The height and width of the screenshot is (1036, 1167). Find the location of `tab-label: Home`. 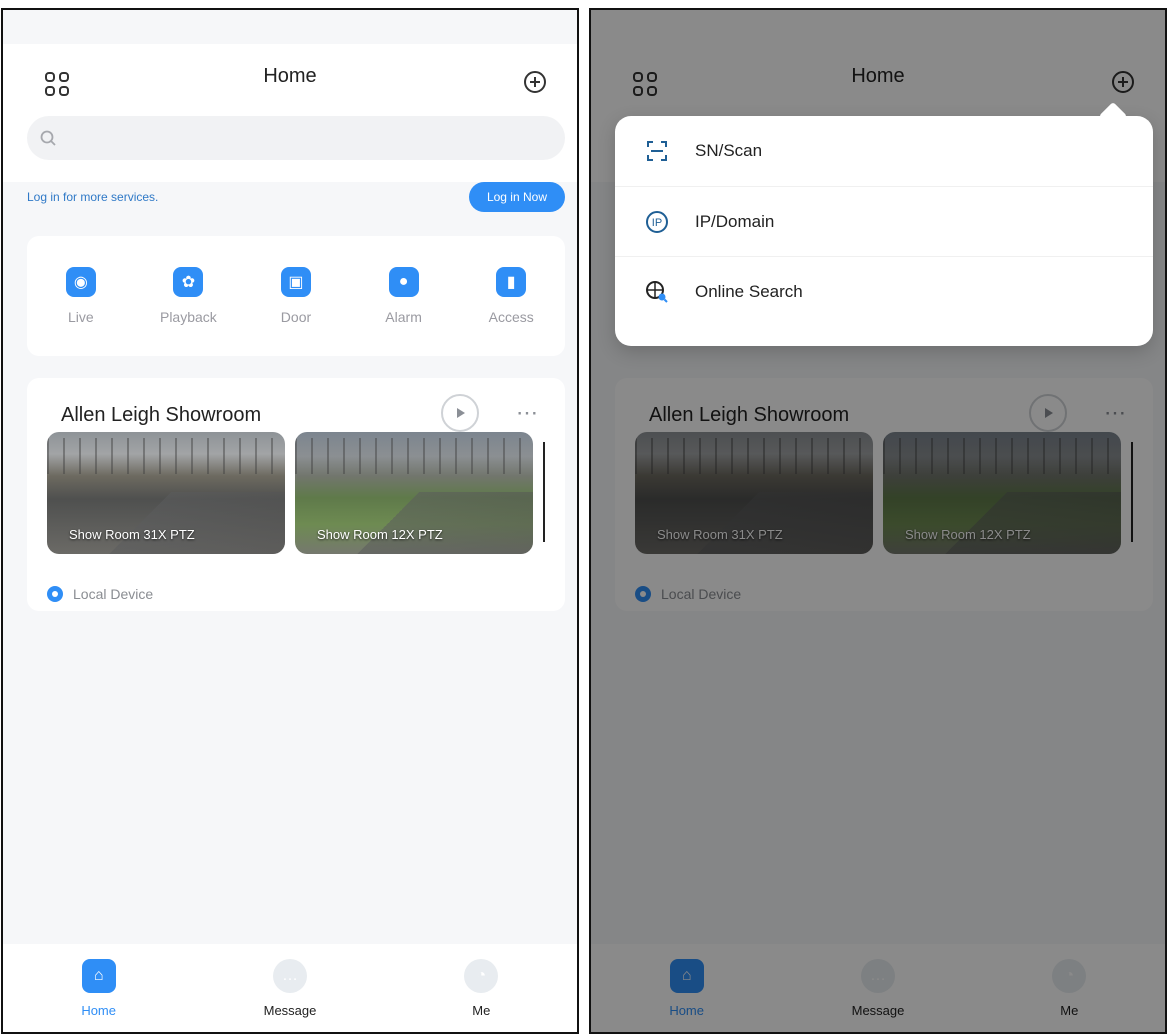

tab-label: Home is located at coordinates (98, 1010).